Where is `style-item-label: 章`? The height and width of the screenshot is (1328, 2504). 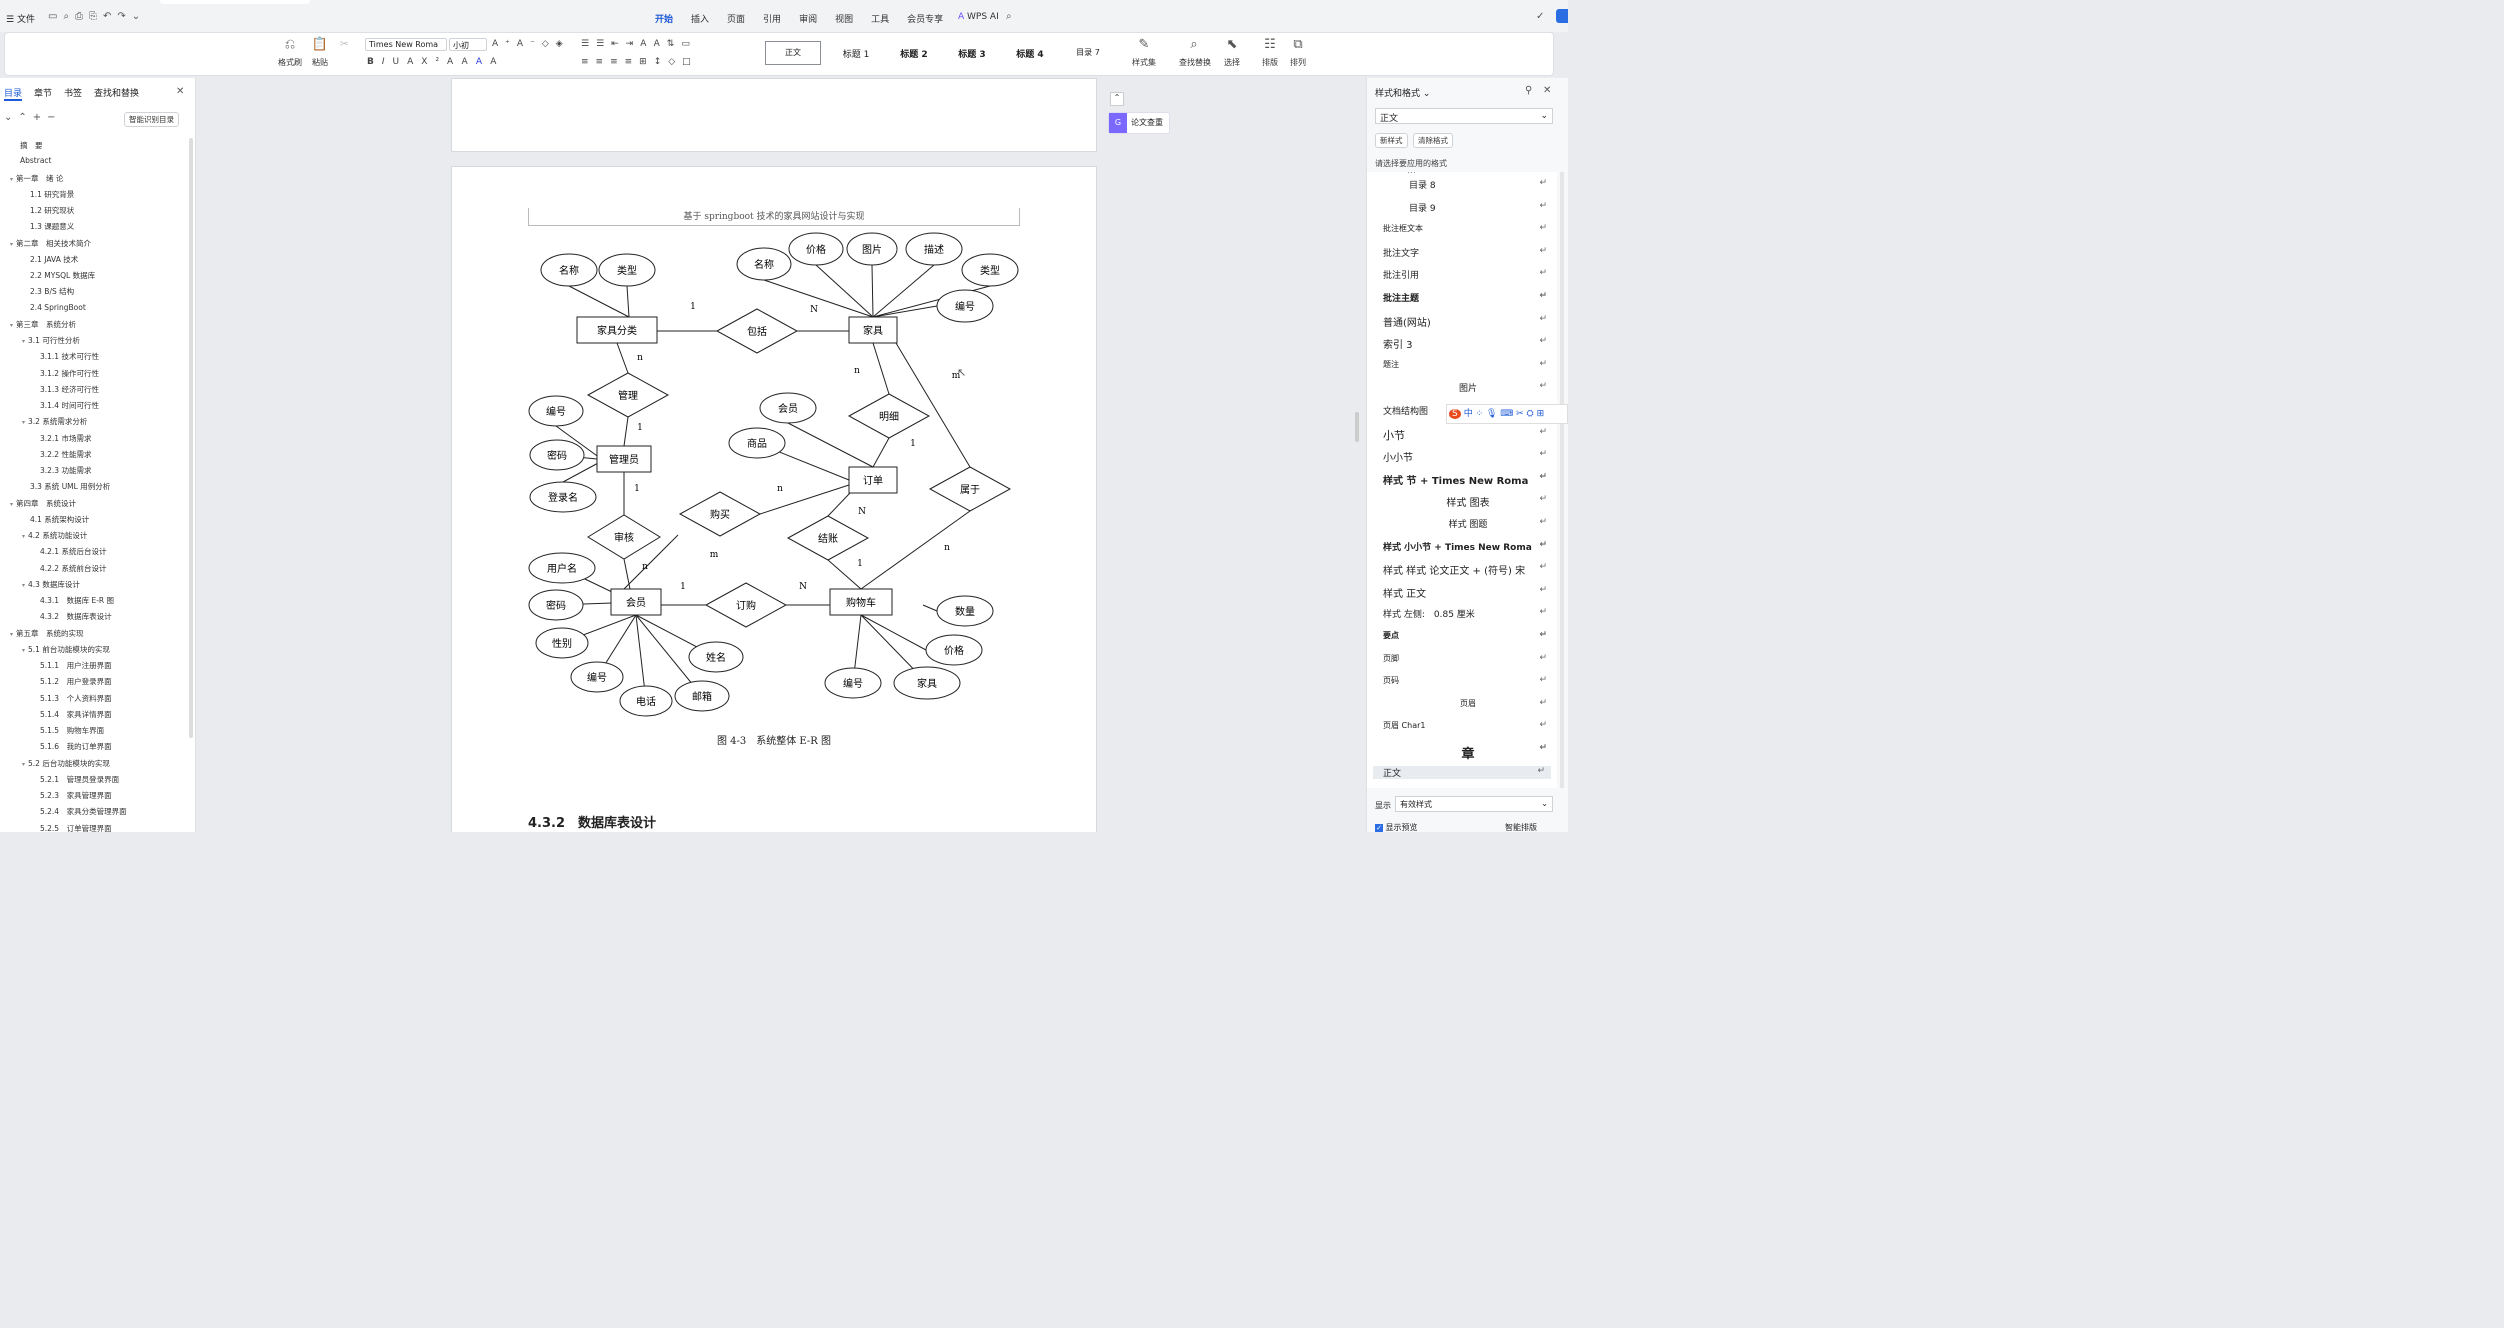
style-item-label: 章 is located at coordinates (1468, 754).